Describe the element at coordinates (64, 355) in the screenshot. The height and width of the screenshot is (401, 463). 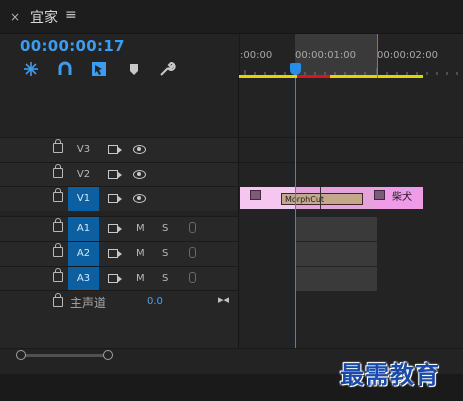
I see `zoom-scrollbar` at that location.